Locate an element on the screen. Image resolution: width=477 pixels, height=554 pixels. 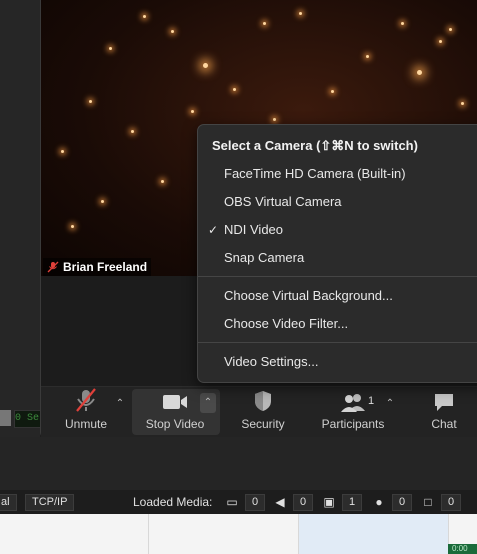
unmute-label: Unmute is located at coordinates (86, 424).